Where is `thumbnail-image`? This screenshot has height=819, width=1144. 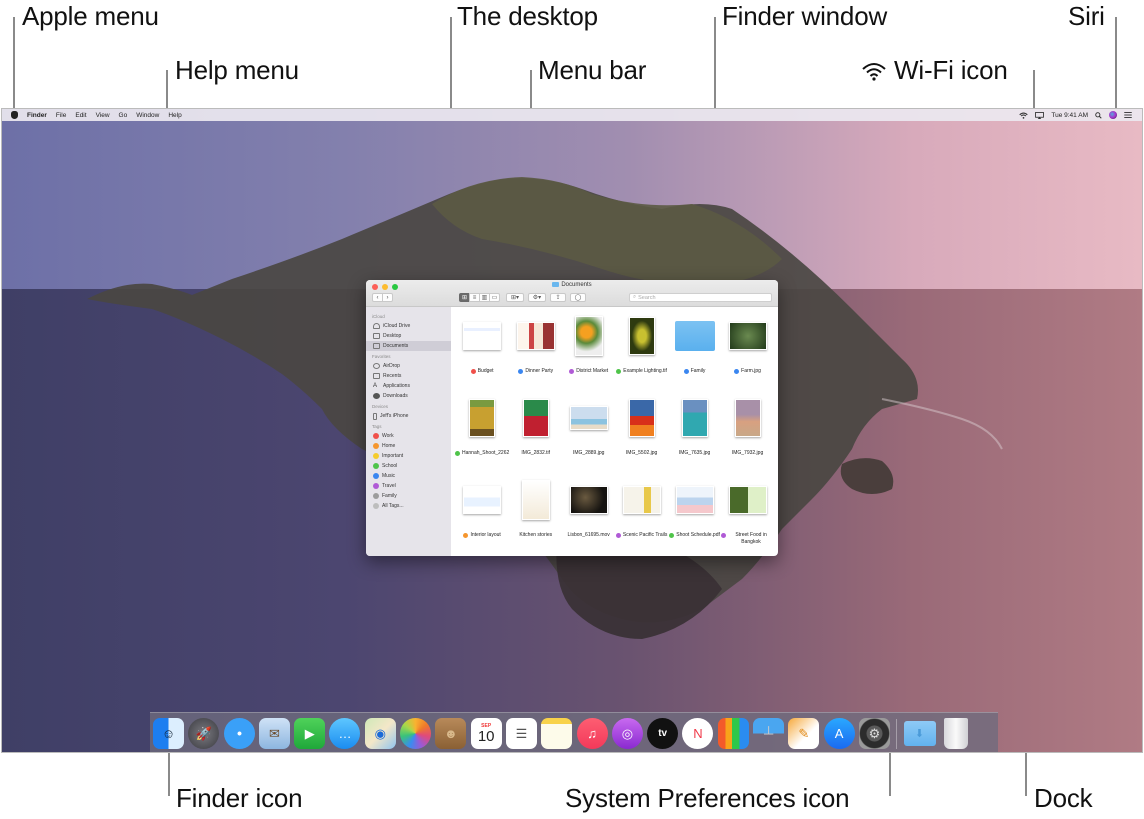
thumbnail-image is located at coordinates (535, 418).